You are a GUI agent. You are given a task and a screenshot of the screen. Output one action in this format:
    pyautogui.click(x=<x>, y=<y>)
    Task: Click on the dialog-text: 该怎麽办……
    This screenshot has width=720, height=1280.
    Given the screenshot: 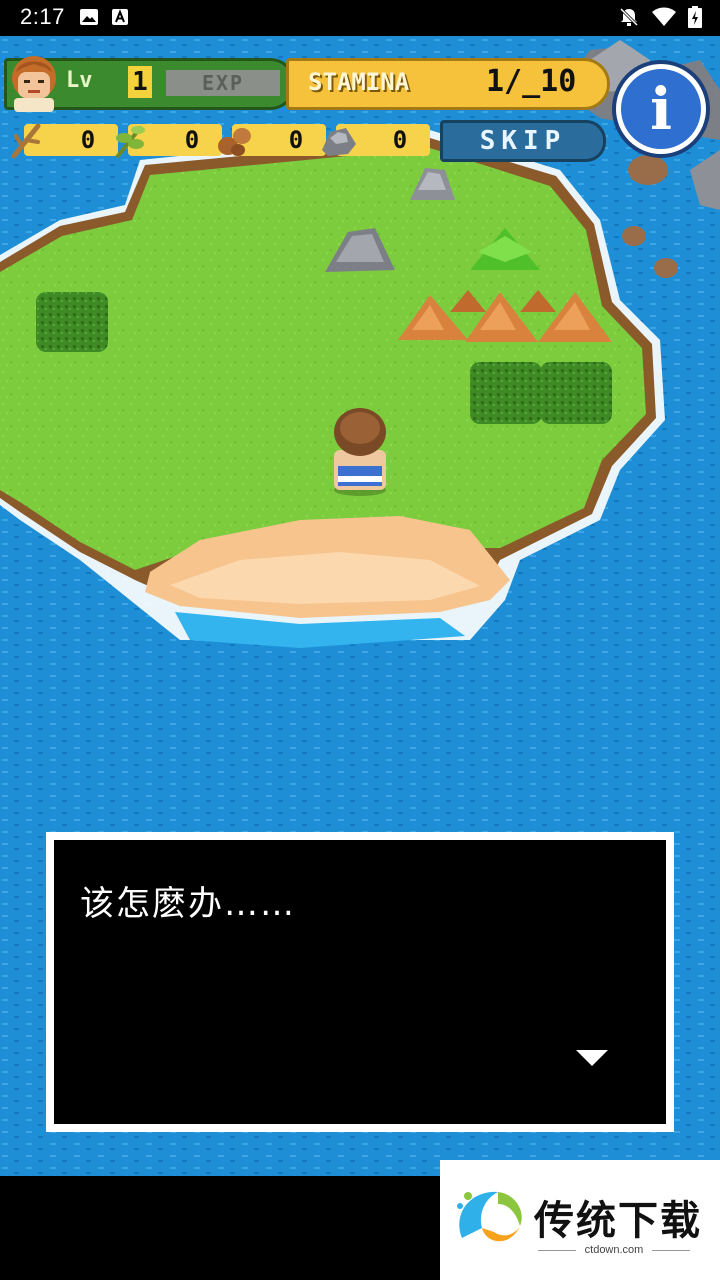 What is the action you would take?
    pyautogui.click(x=188, y=904)
    